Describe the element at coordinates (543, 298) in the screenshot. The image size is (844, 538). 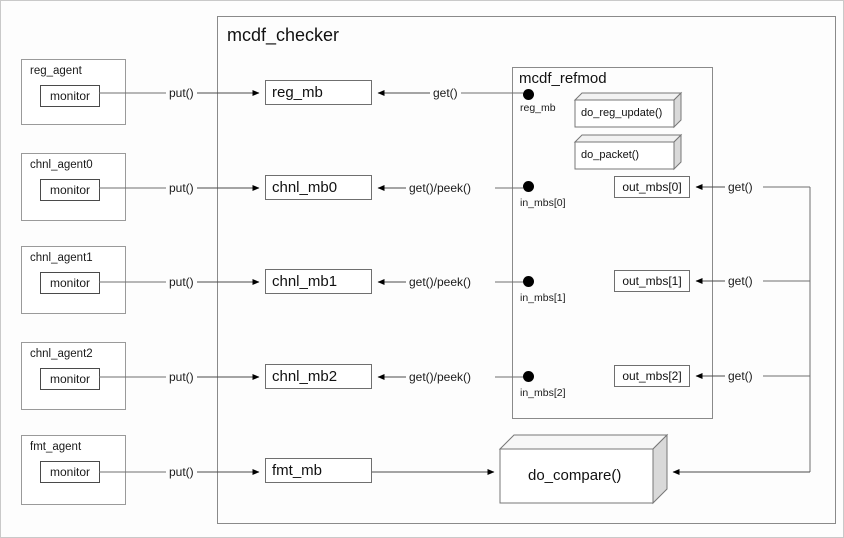
I see `port-label-in-mbs-1: in_mbs[1]` at that location.